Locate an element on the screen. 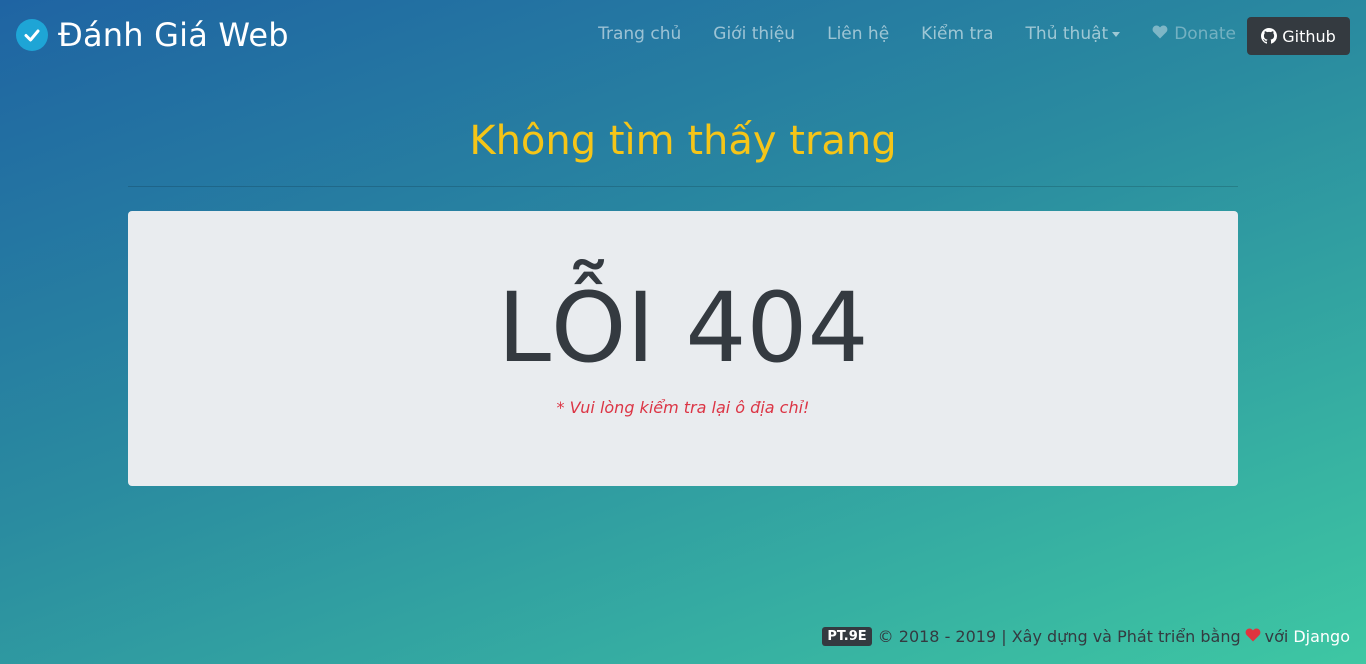  footer-with: với is located at coordinates (1276, 636).